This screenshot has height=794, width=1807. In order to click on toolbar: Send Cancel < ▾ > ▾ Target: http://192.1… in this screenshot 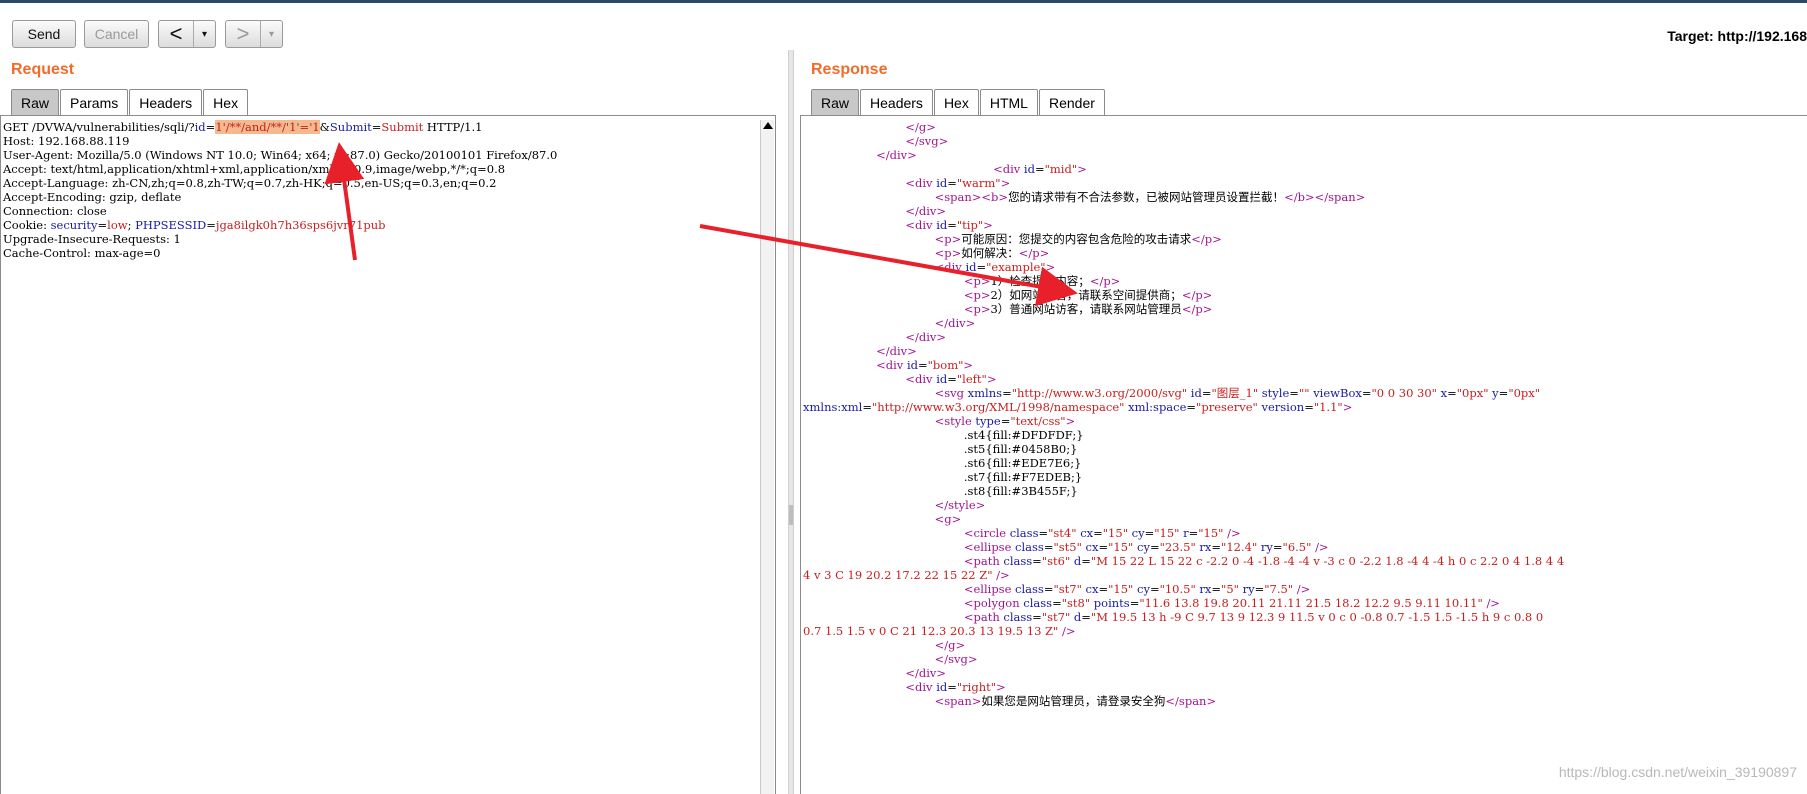, I will do `click(903, 30)`.